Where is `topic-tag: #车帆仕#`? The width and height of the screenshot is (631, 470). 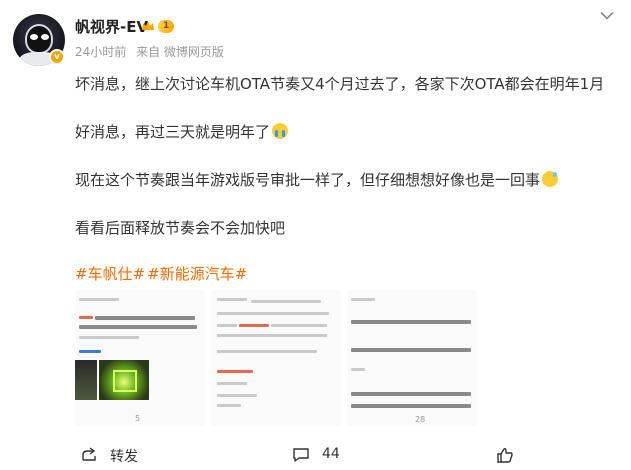 topic-tag: #车帆仕# is located at coordinates (110, 274).